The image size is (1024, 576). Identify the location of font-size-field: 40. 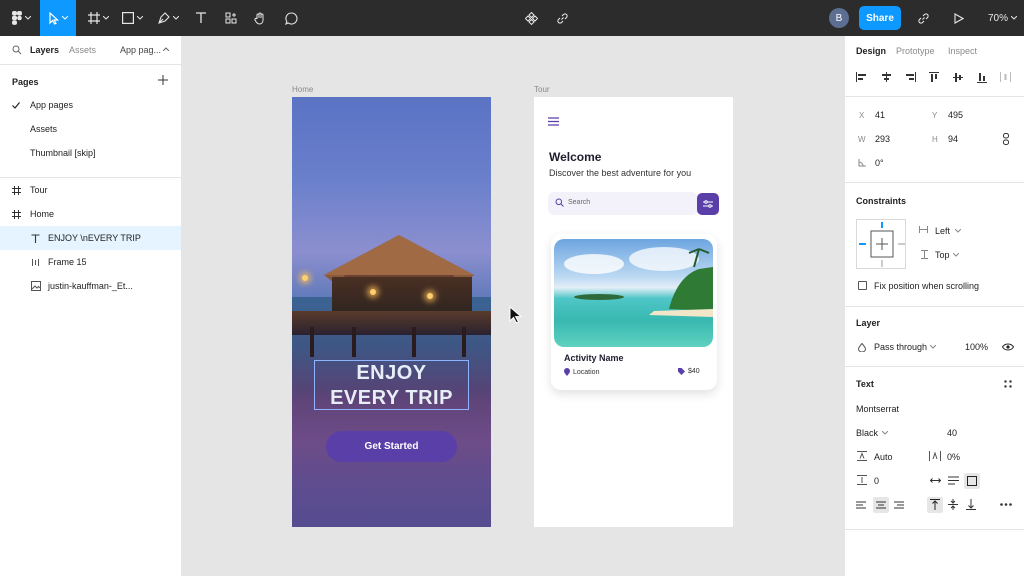
(952, 433).